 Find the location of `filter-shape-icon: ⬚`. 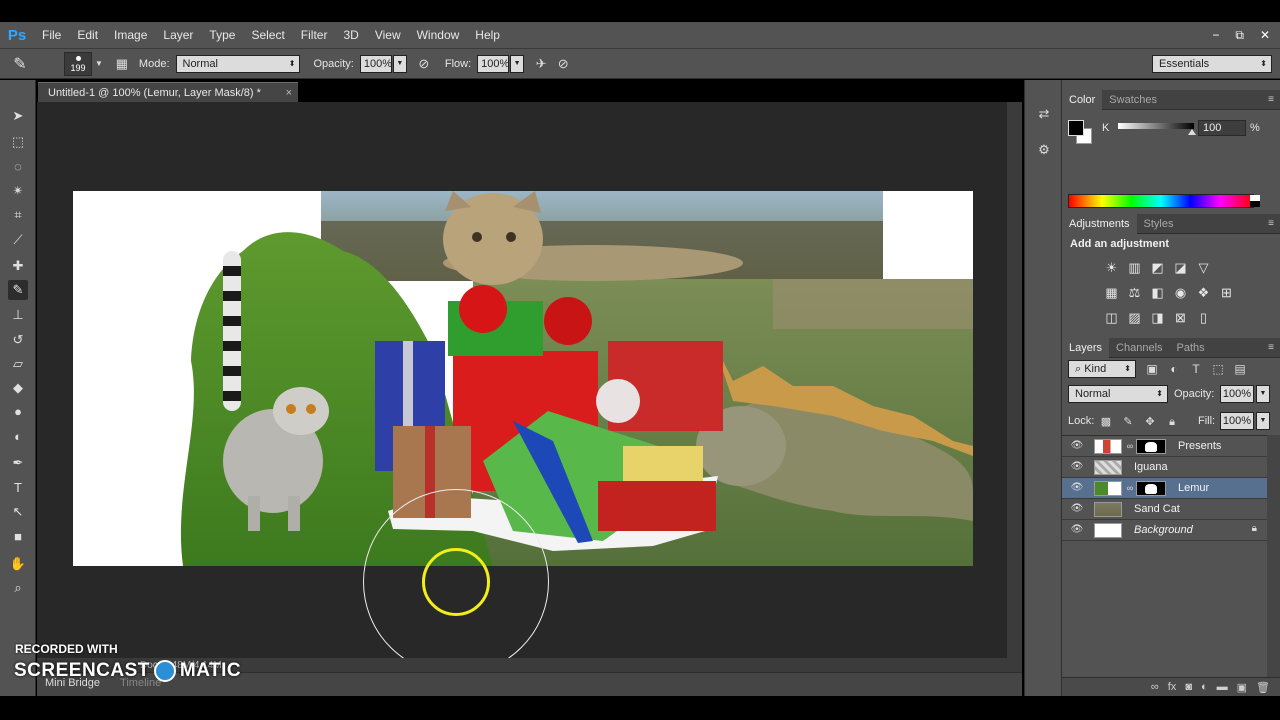

filter-shape-icon: ⬚ is located at coordinates (1218, 369).